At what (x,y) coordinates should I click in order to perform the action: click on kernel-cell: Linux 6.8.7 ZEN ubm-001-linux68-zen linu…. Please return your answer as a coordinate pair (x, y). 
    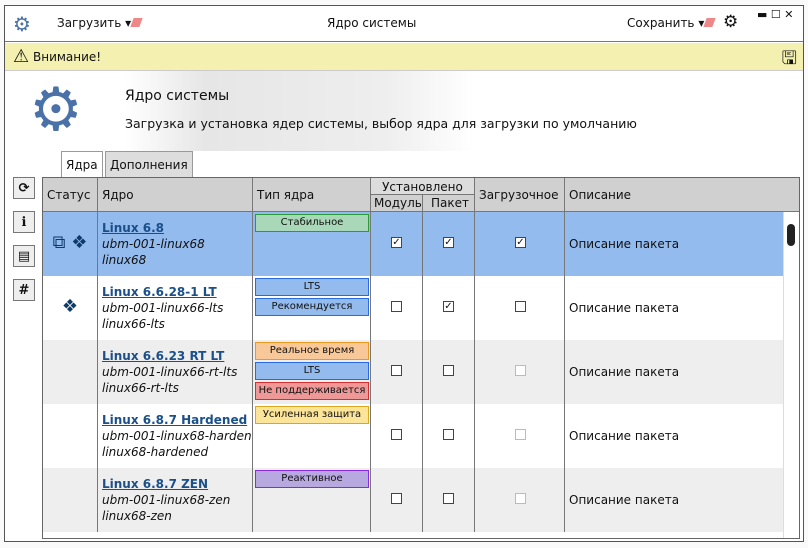
    Looking at the image, I should click on (175, 500).